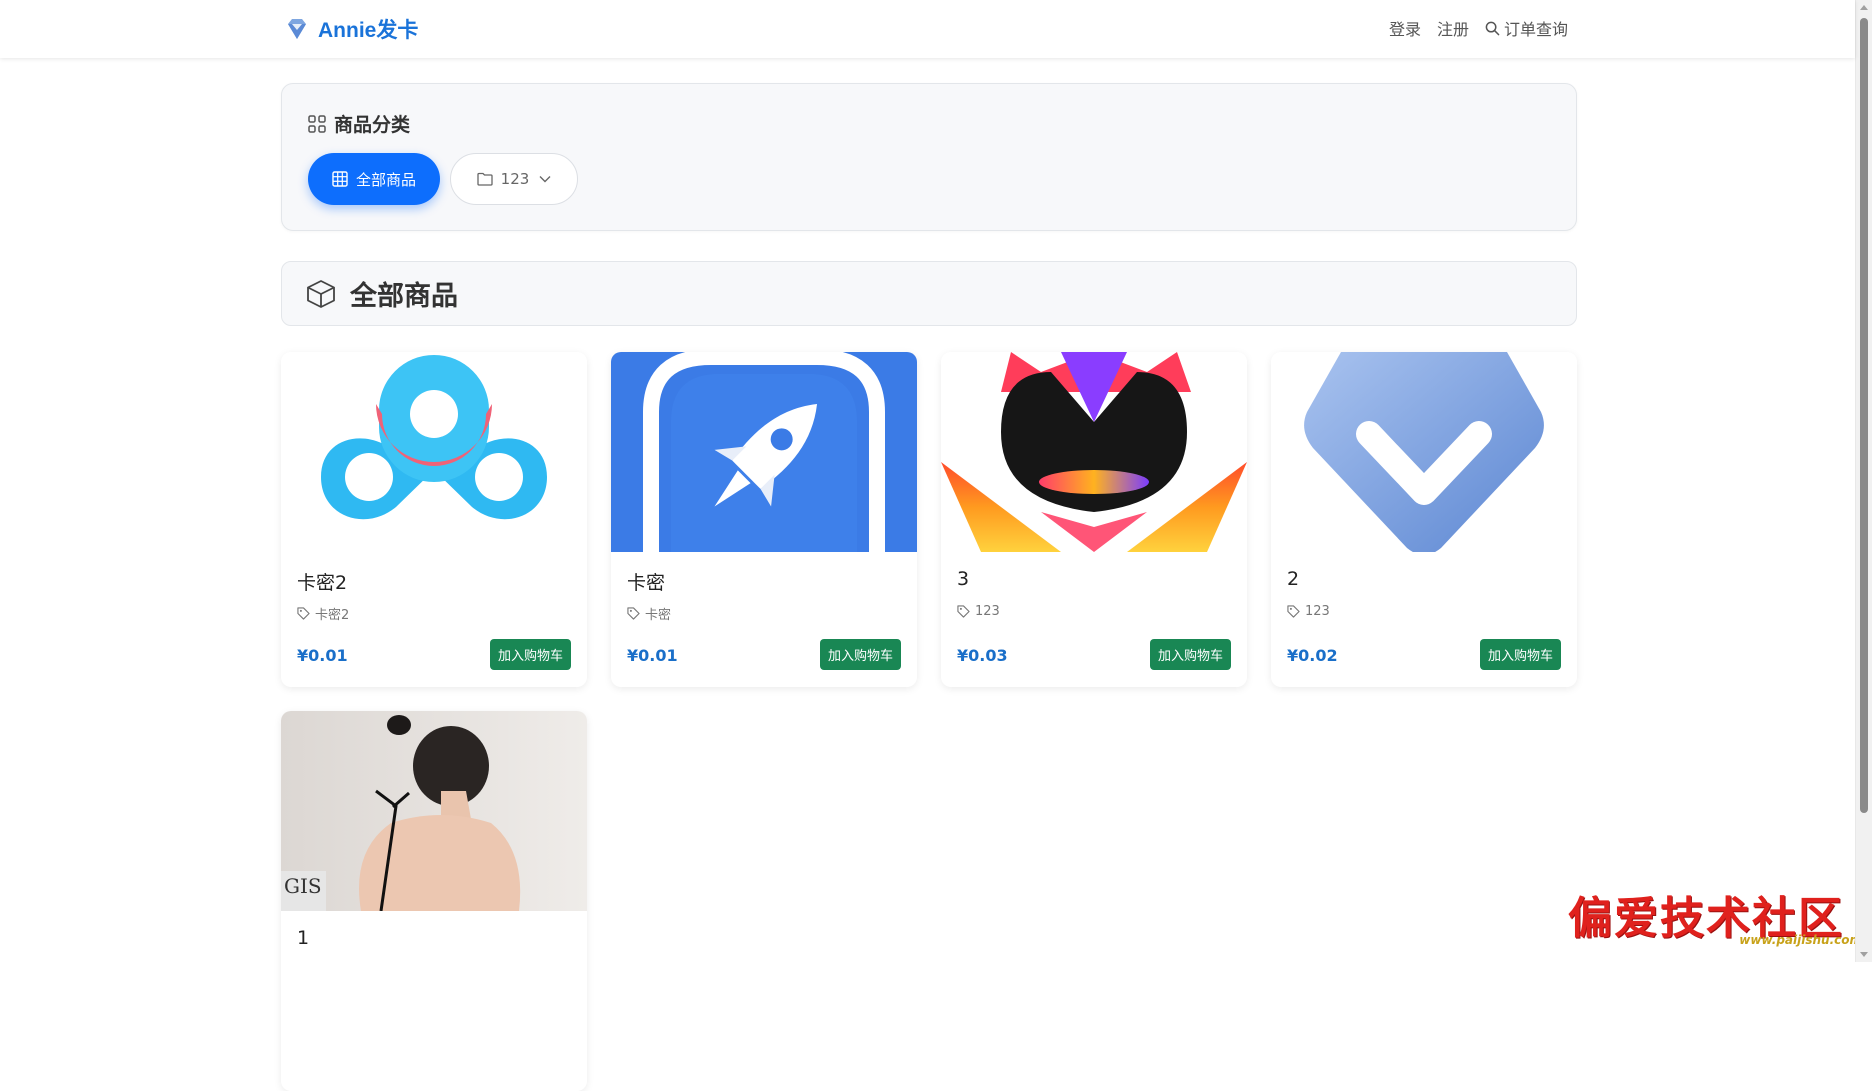 The height and width of the screenshot is (1091, 1872). I want to click on product-name: 2, so click(1293, 579).